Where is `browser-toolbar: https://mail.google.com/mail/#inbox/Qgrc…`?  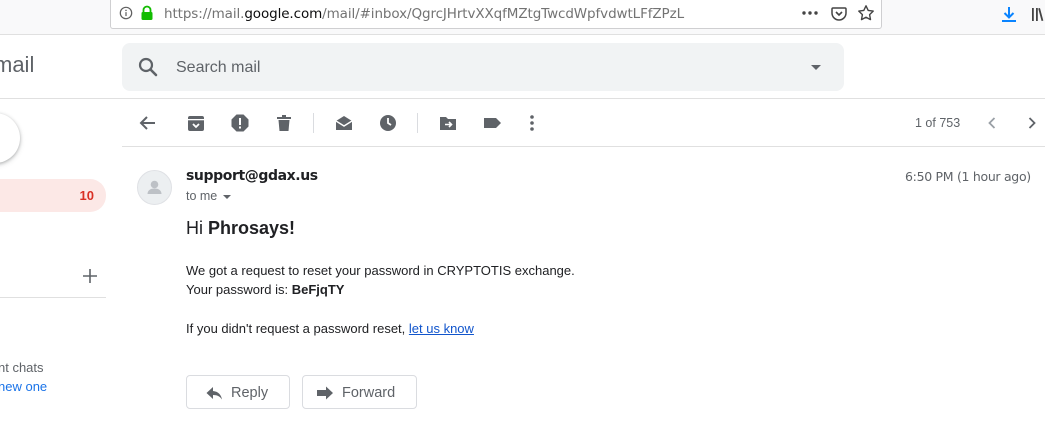
browser-toolbar: https://mail.google.com/mail/#inbox/Qgrc… is located at coordinates (522, 17).